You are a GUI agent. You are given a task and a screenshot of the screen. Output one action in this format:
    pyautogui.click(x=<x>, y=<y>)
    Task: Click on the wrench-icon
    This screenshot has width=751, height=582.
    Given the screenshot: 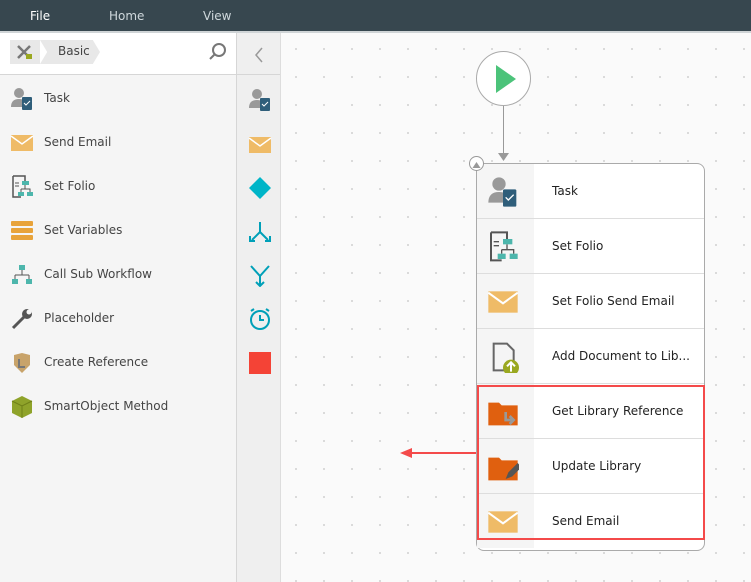 What is the action you would take?
    pyautogui.click(x=21, y=319)
    